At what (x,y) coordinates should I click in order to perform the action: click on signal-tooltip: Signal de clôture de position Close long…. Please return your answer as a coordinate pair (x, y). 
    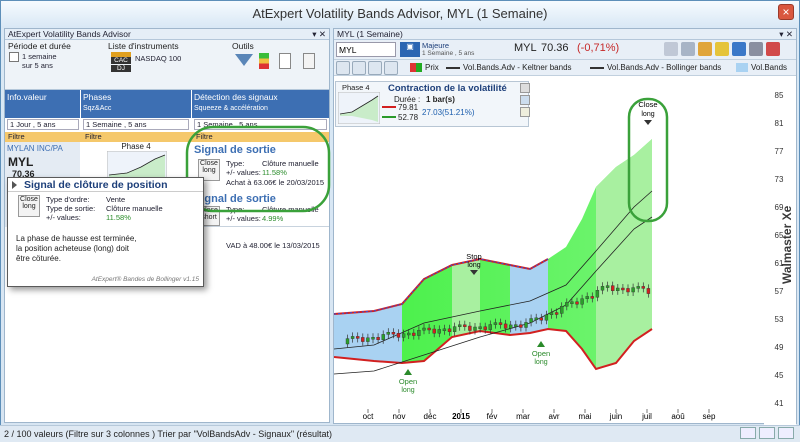
    Looking at the image, I should click on (105, 232).